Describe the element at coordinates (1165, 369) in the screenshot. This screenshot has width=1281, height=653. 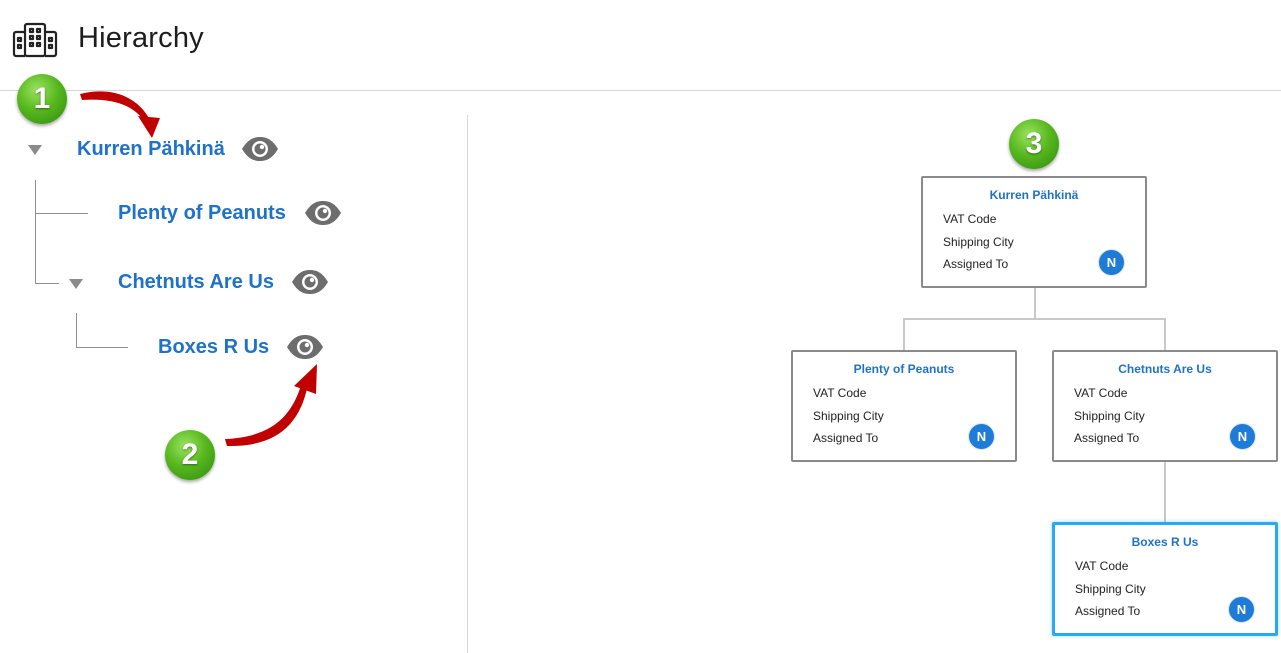
I see `org-node-title: Chetnuts Are Us` at that location.